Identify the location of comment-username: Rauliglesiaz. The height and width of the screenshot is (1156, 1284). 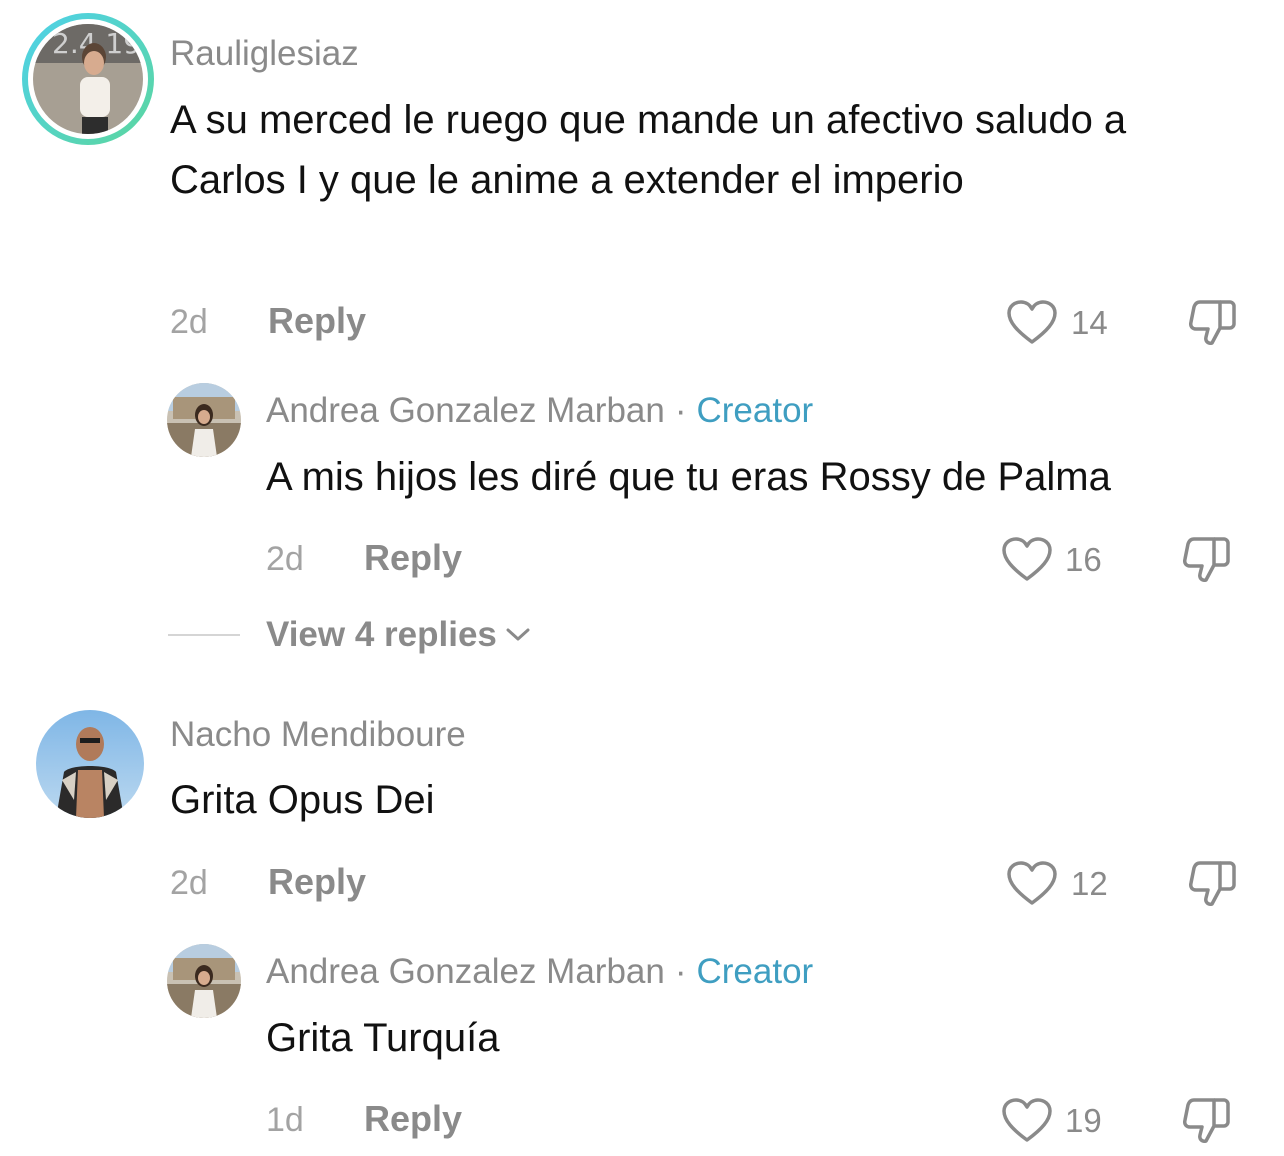
(264, 53).